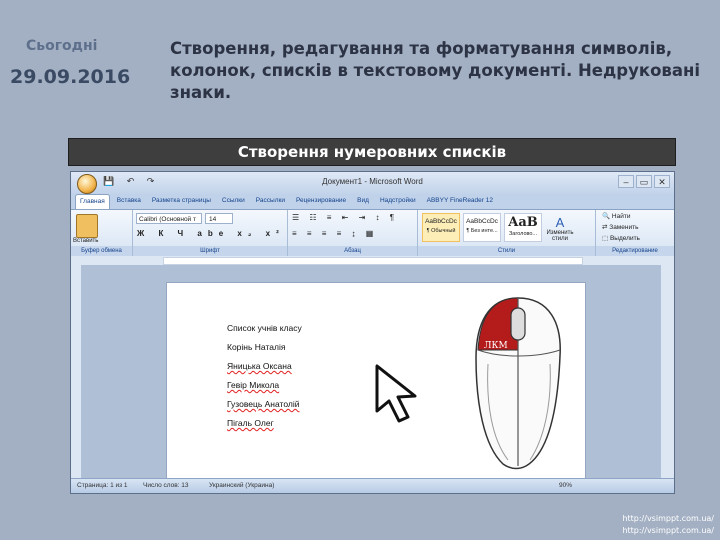 The height and width of the screenshot is (540, 720). What do you see at coordinates (219, 218) in the screenshot?
I see `font-size-select: 14` at bounding box center [219, 218].